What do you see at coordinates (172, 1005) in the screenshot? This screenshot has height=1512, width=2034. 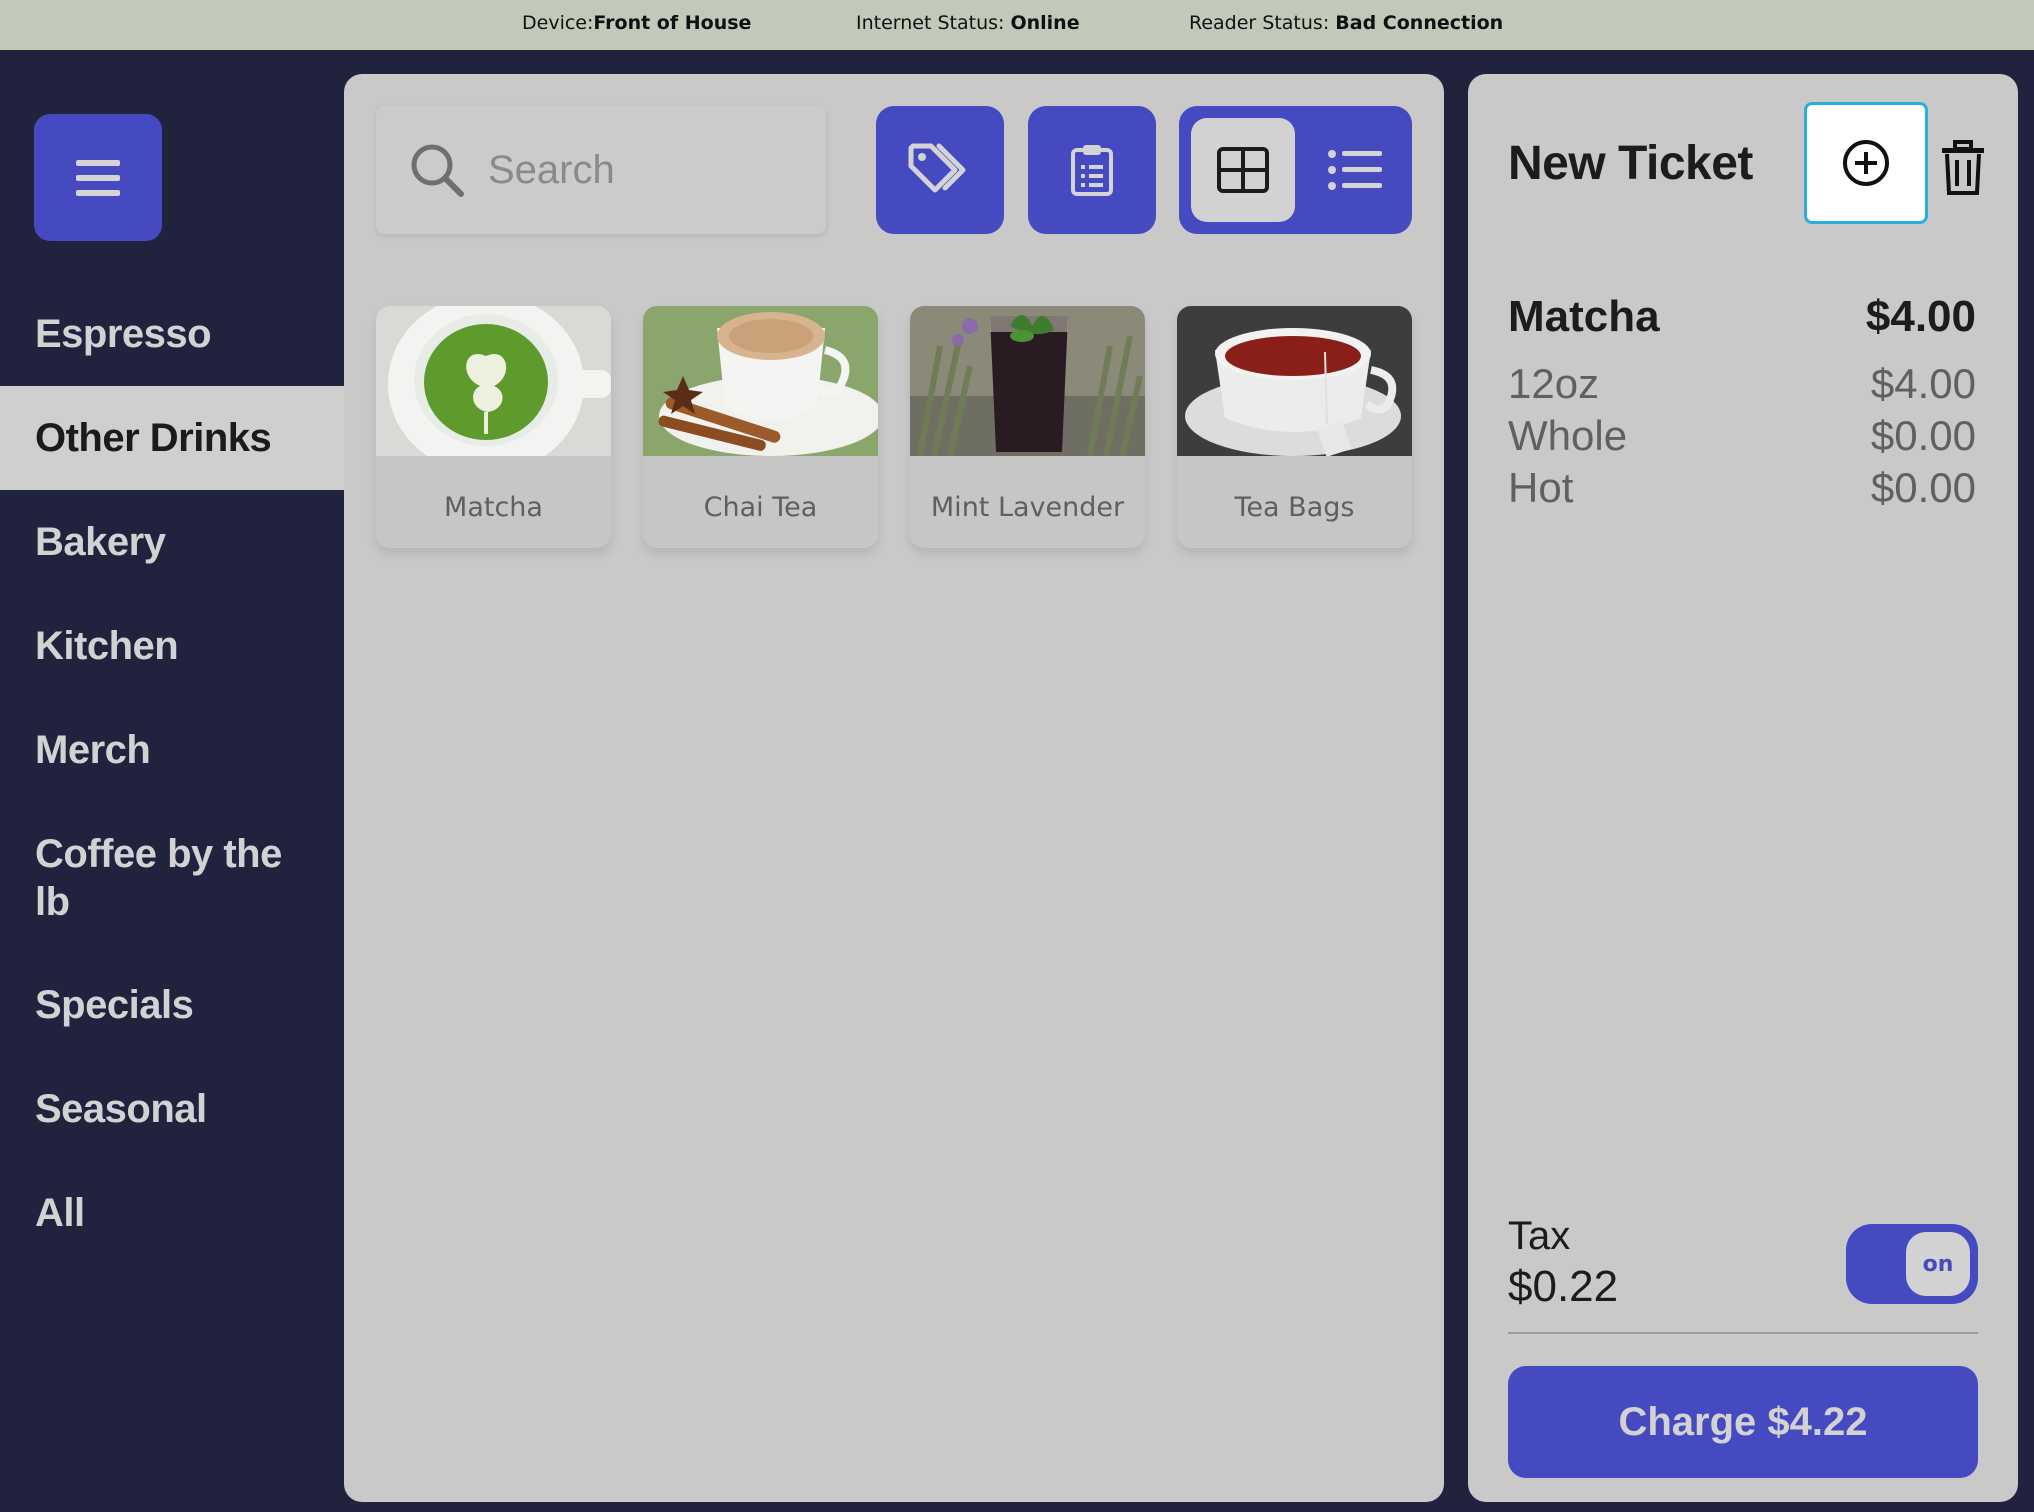 I see `sidebar-item-specials: Specials` at bounding box center [172, 1005].